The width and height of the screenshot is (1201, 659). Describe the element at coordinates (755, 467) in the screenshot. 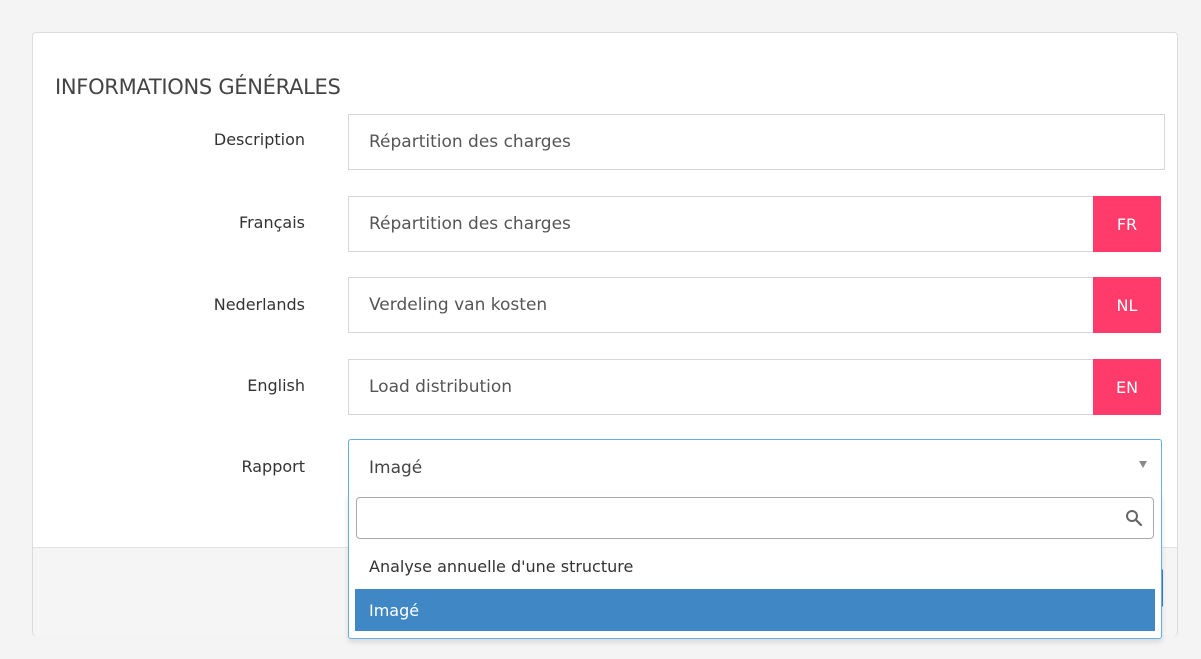

I see `rapport-select: Imagé` at that location.